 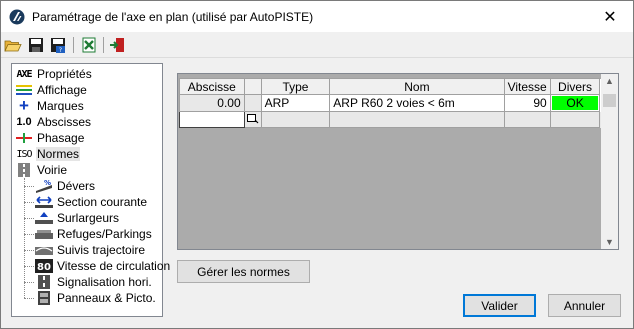 I want to click on col-header-abscisse: Abscisse, so click(x=212, y=86).